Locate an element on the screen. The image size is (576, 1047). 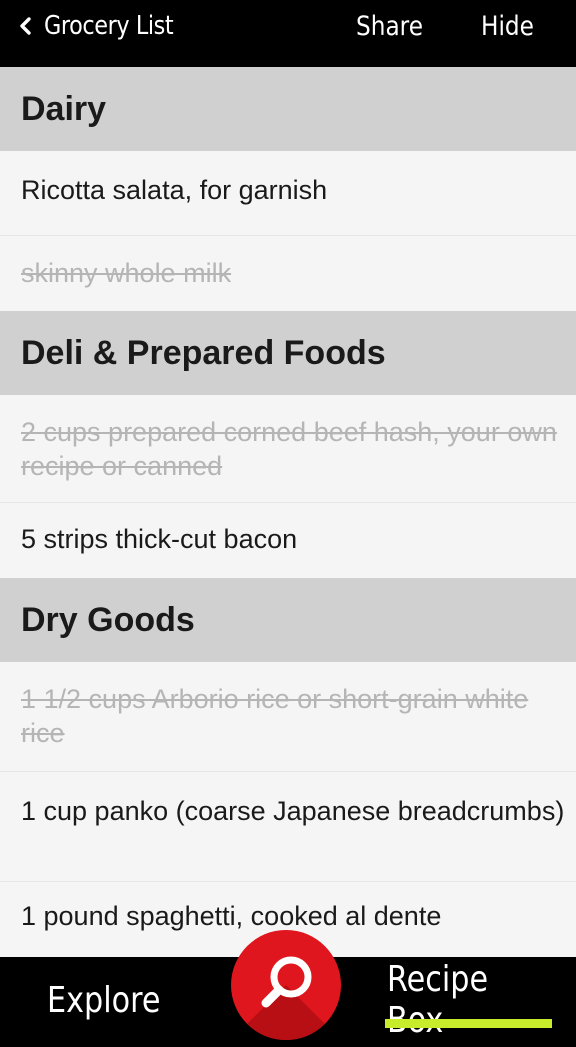
search-button is located at coordinates (286, 985).